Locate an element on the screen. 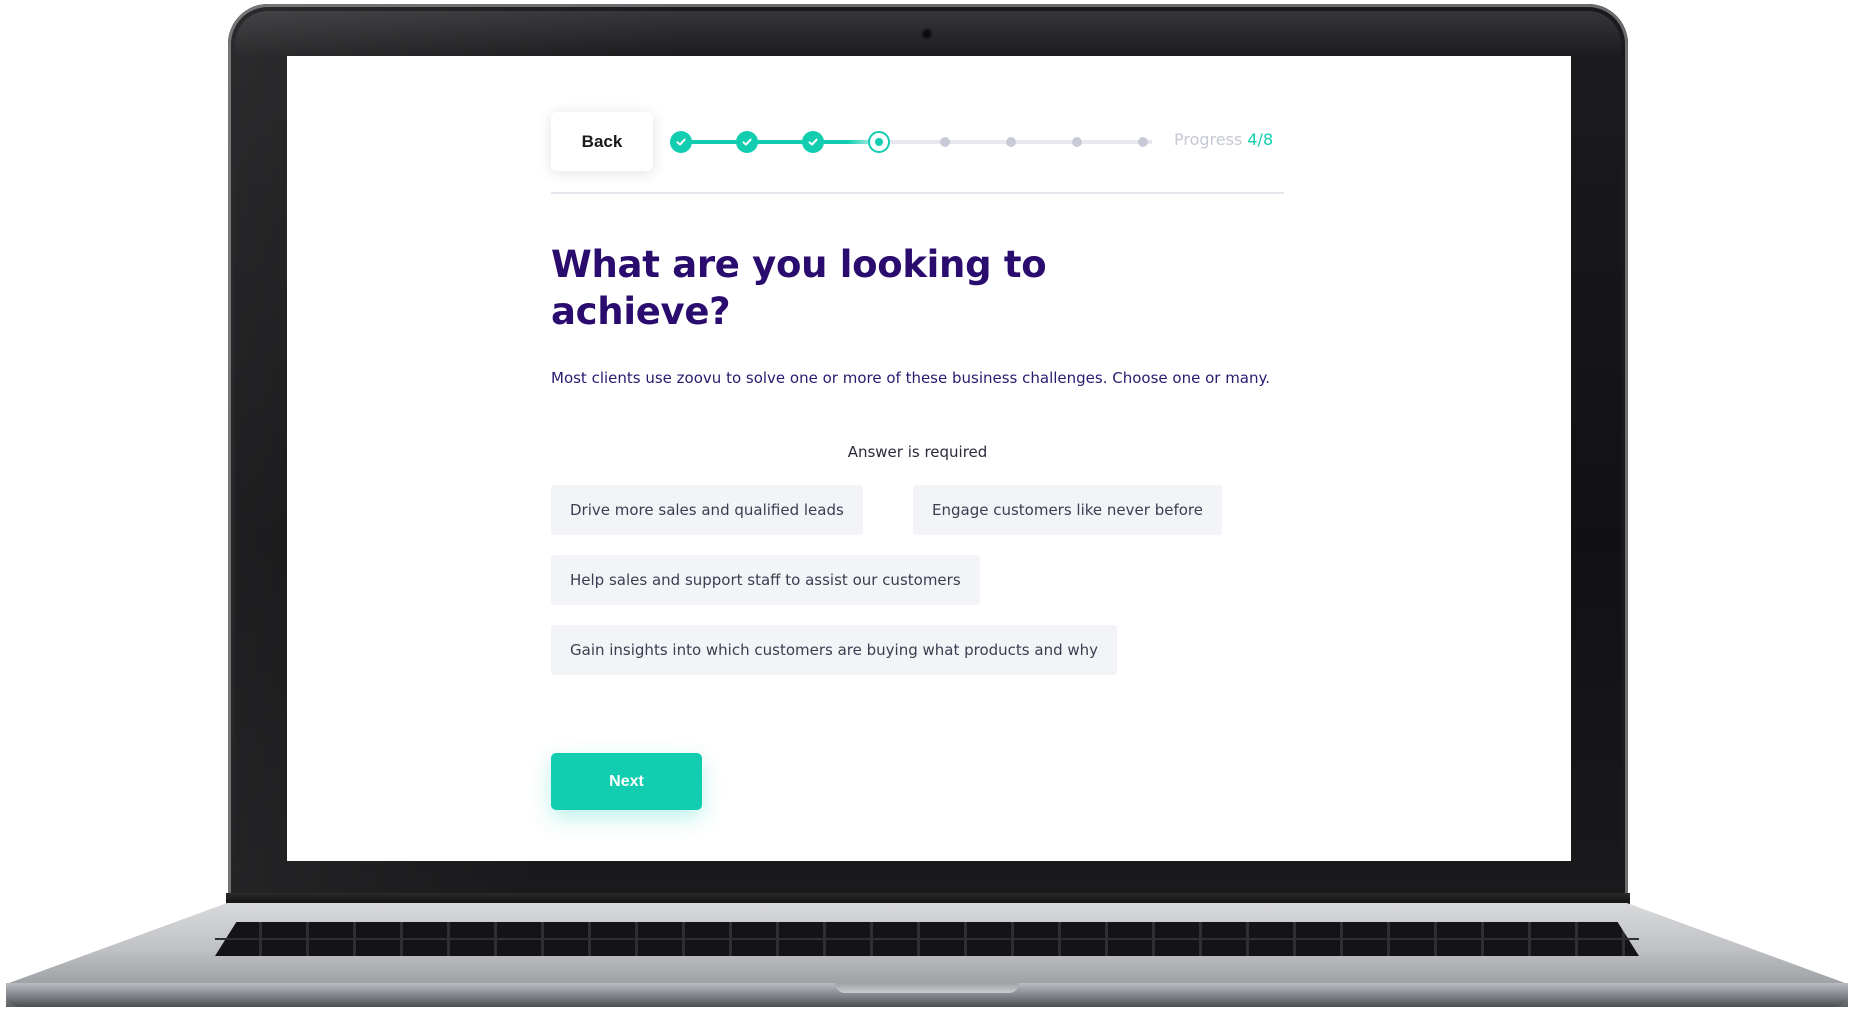 The width and height of the screenshot is (1854, 1017). keyboard-row-divider is located at coordinates (927, 939).